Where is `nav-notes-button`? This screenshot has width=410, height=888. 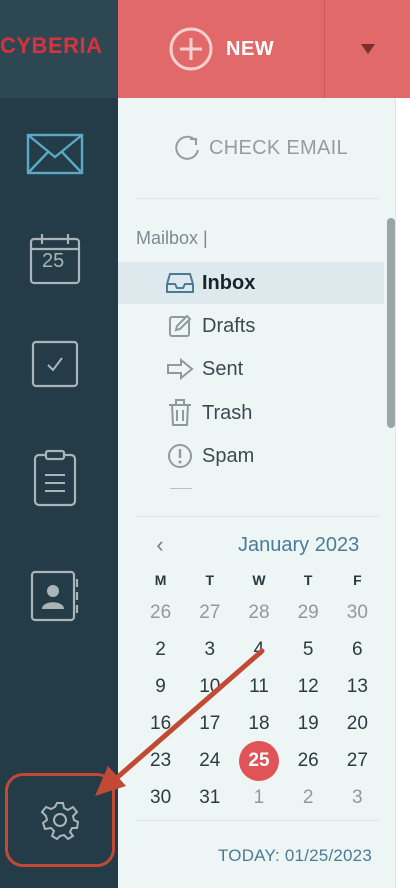 nav-notes-button is located at coordinates (55, 478).